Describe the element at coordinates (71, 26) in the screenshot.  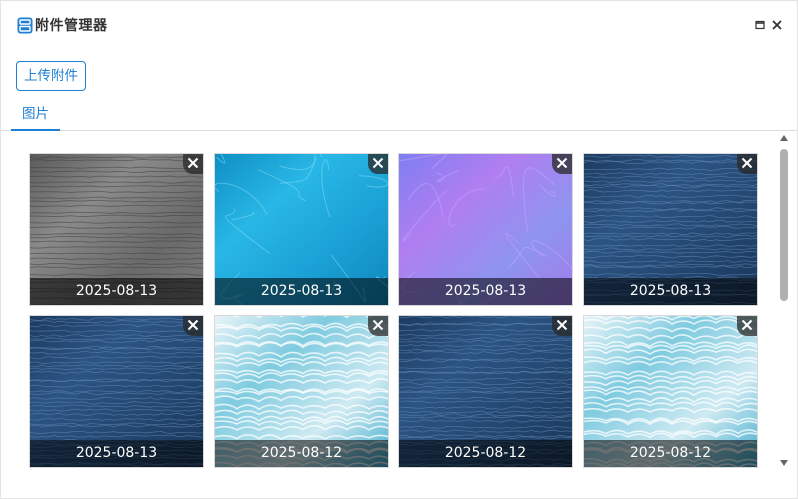
I see `window-title: 附件管理器` at that location.